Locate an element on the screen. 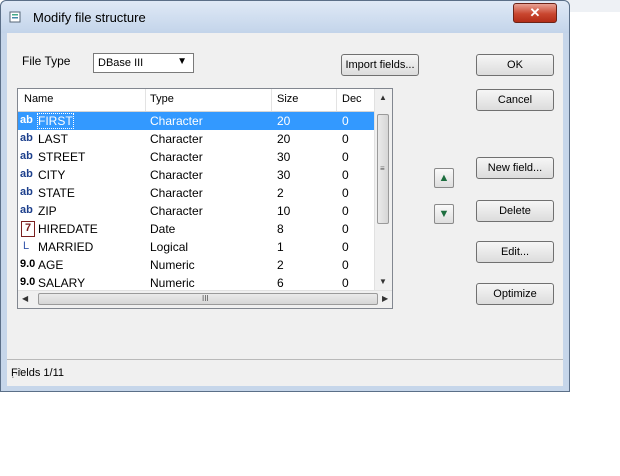 Image resolution: width=620 pixels, height=476 pixels. ok-button: OK is located at coordinates (515, 65).